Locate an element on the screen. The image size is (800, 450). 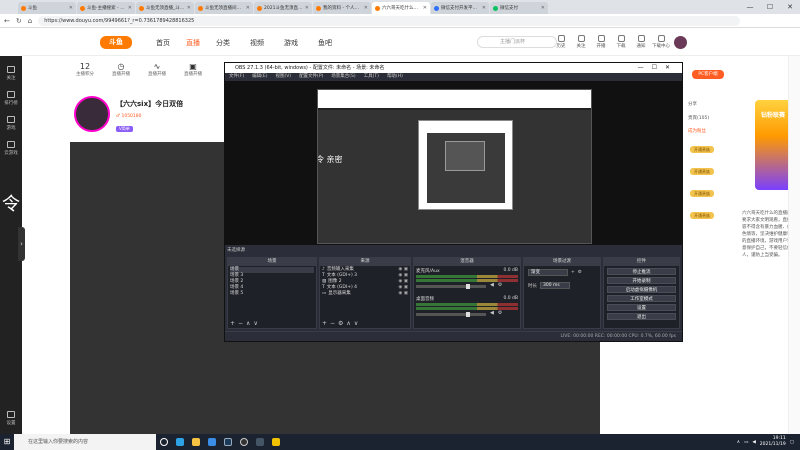
maximize-button: ☐ is located at coordinates (770, 7).